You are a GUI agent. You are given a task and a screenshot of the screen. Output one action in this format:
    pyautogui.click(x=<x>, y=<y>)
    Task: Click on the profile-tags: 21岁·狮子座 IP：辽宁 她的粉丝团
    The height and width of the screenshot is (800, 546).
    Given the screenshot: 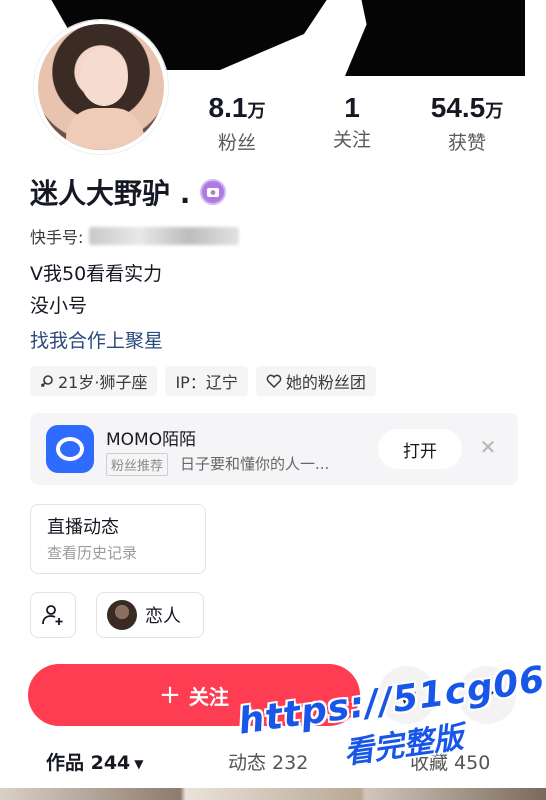 What is the action you would take?
    pyautogui.click(x=203, y=381)
    